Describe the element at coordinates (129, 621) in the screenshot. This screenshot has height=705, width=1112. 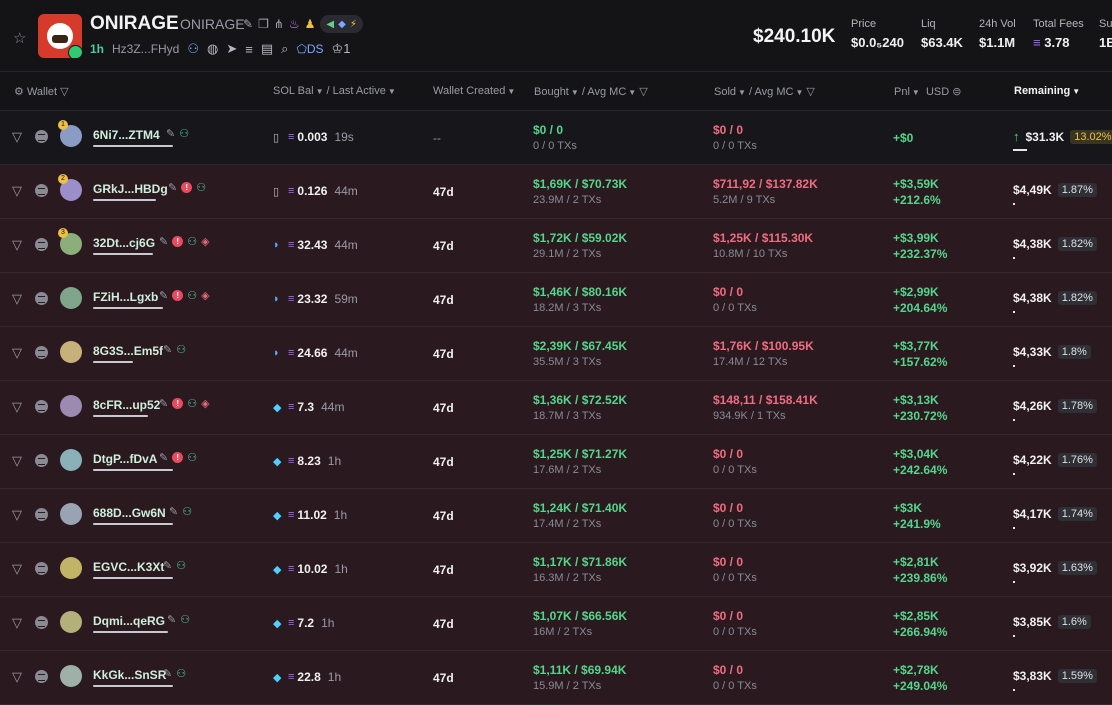
I see `wallet-address: Dqmi...qeRG` at that location.